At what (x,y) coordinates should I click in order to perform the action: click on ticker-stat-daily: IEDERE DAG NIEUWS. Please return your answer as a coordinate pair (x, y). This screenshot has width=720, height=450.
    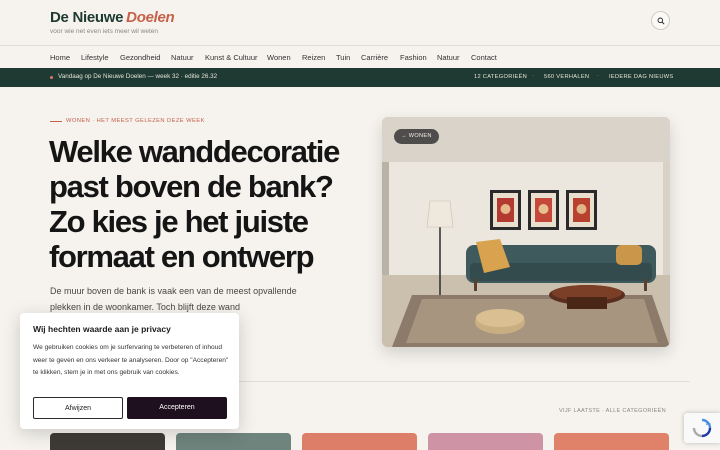
    Looking at the image, I should click on (641, 77).